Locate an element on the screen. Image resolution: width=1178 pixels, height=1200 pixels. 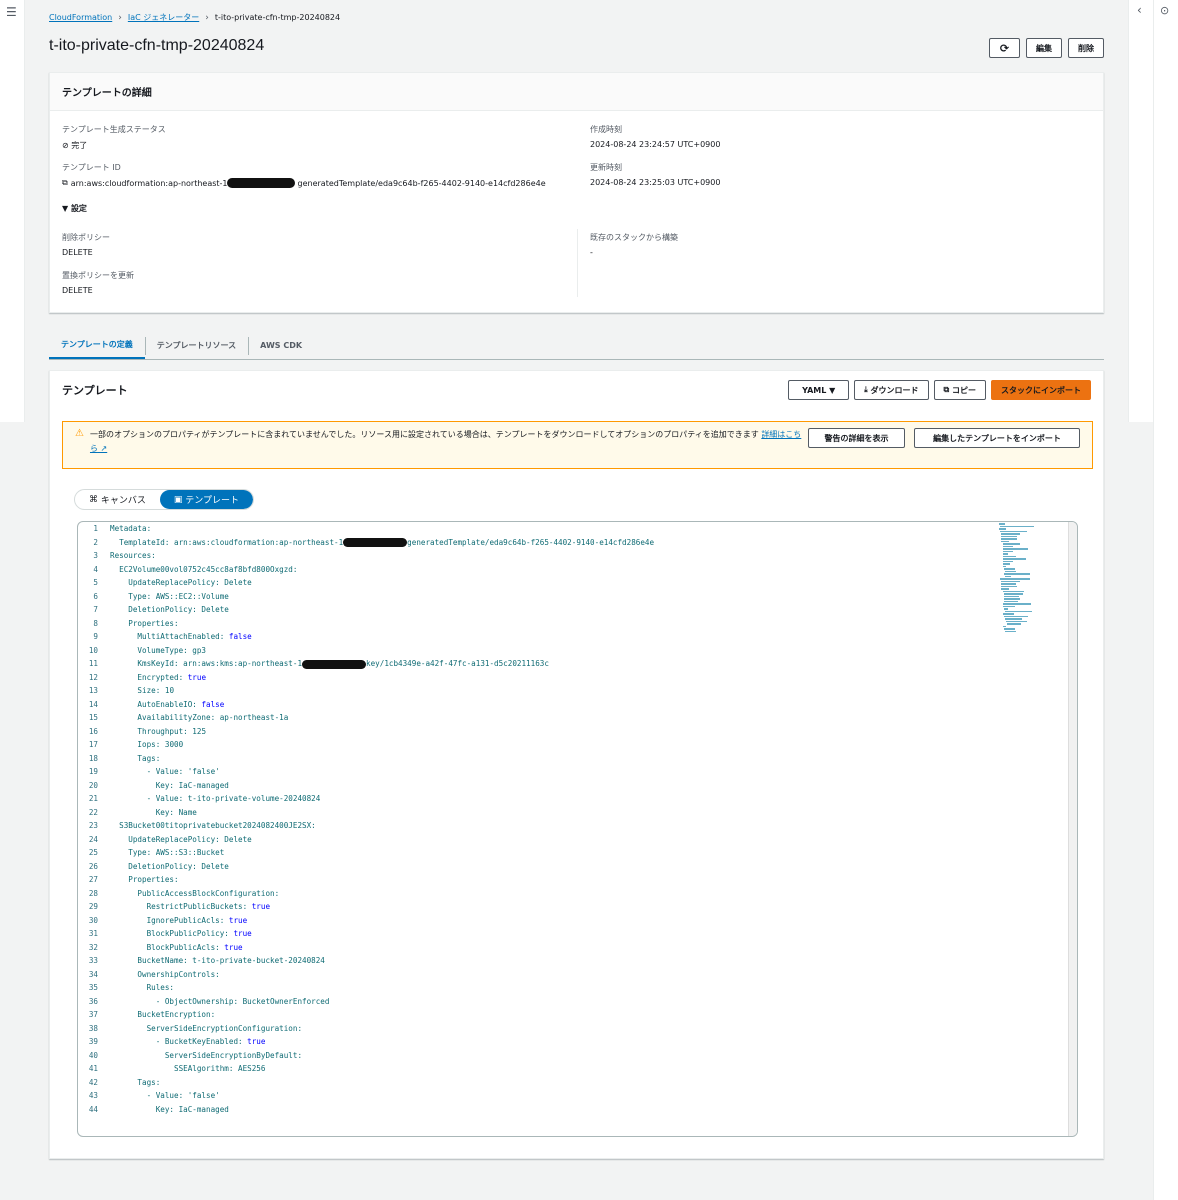
line-number: 31 is located at coordinates (93, 933).